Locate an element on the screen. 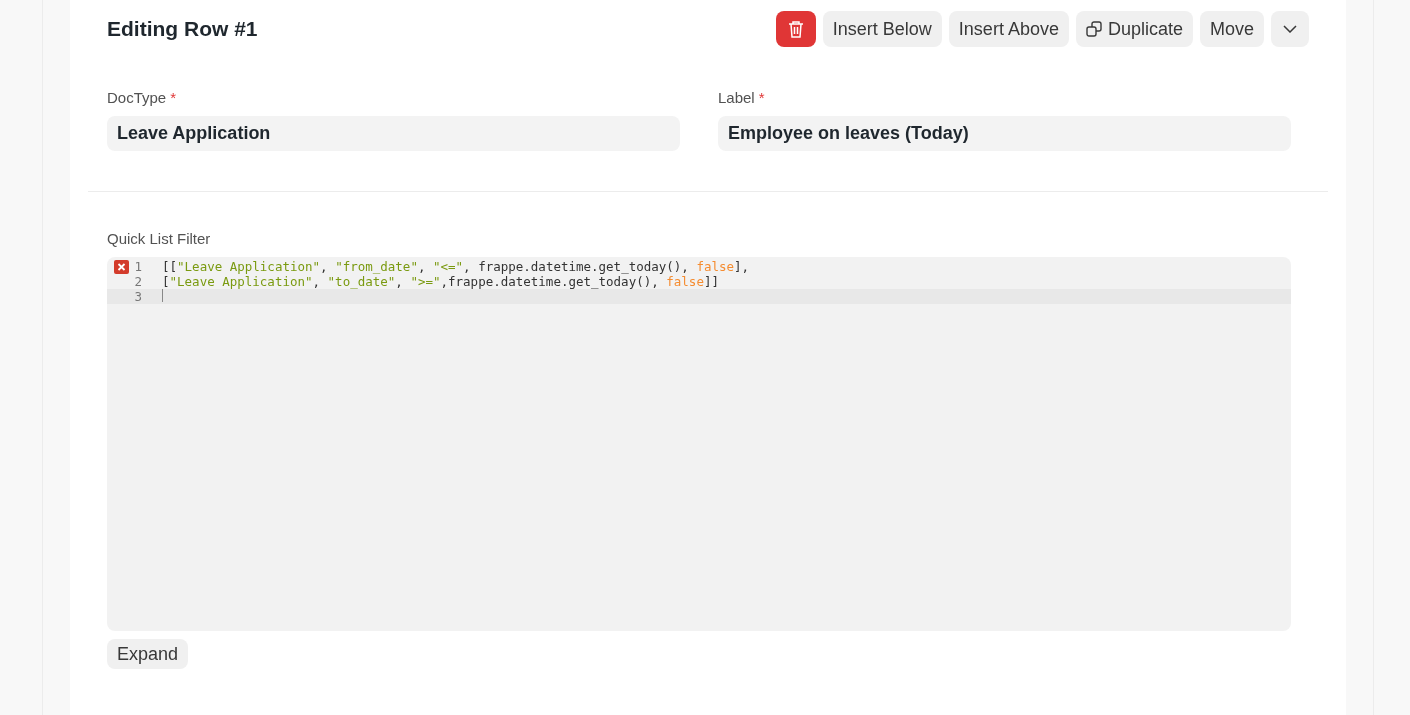  copy-icon is located at coordinates (1093, 29).